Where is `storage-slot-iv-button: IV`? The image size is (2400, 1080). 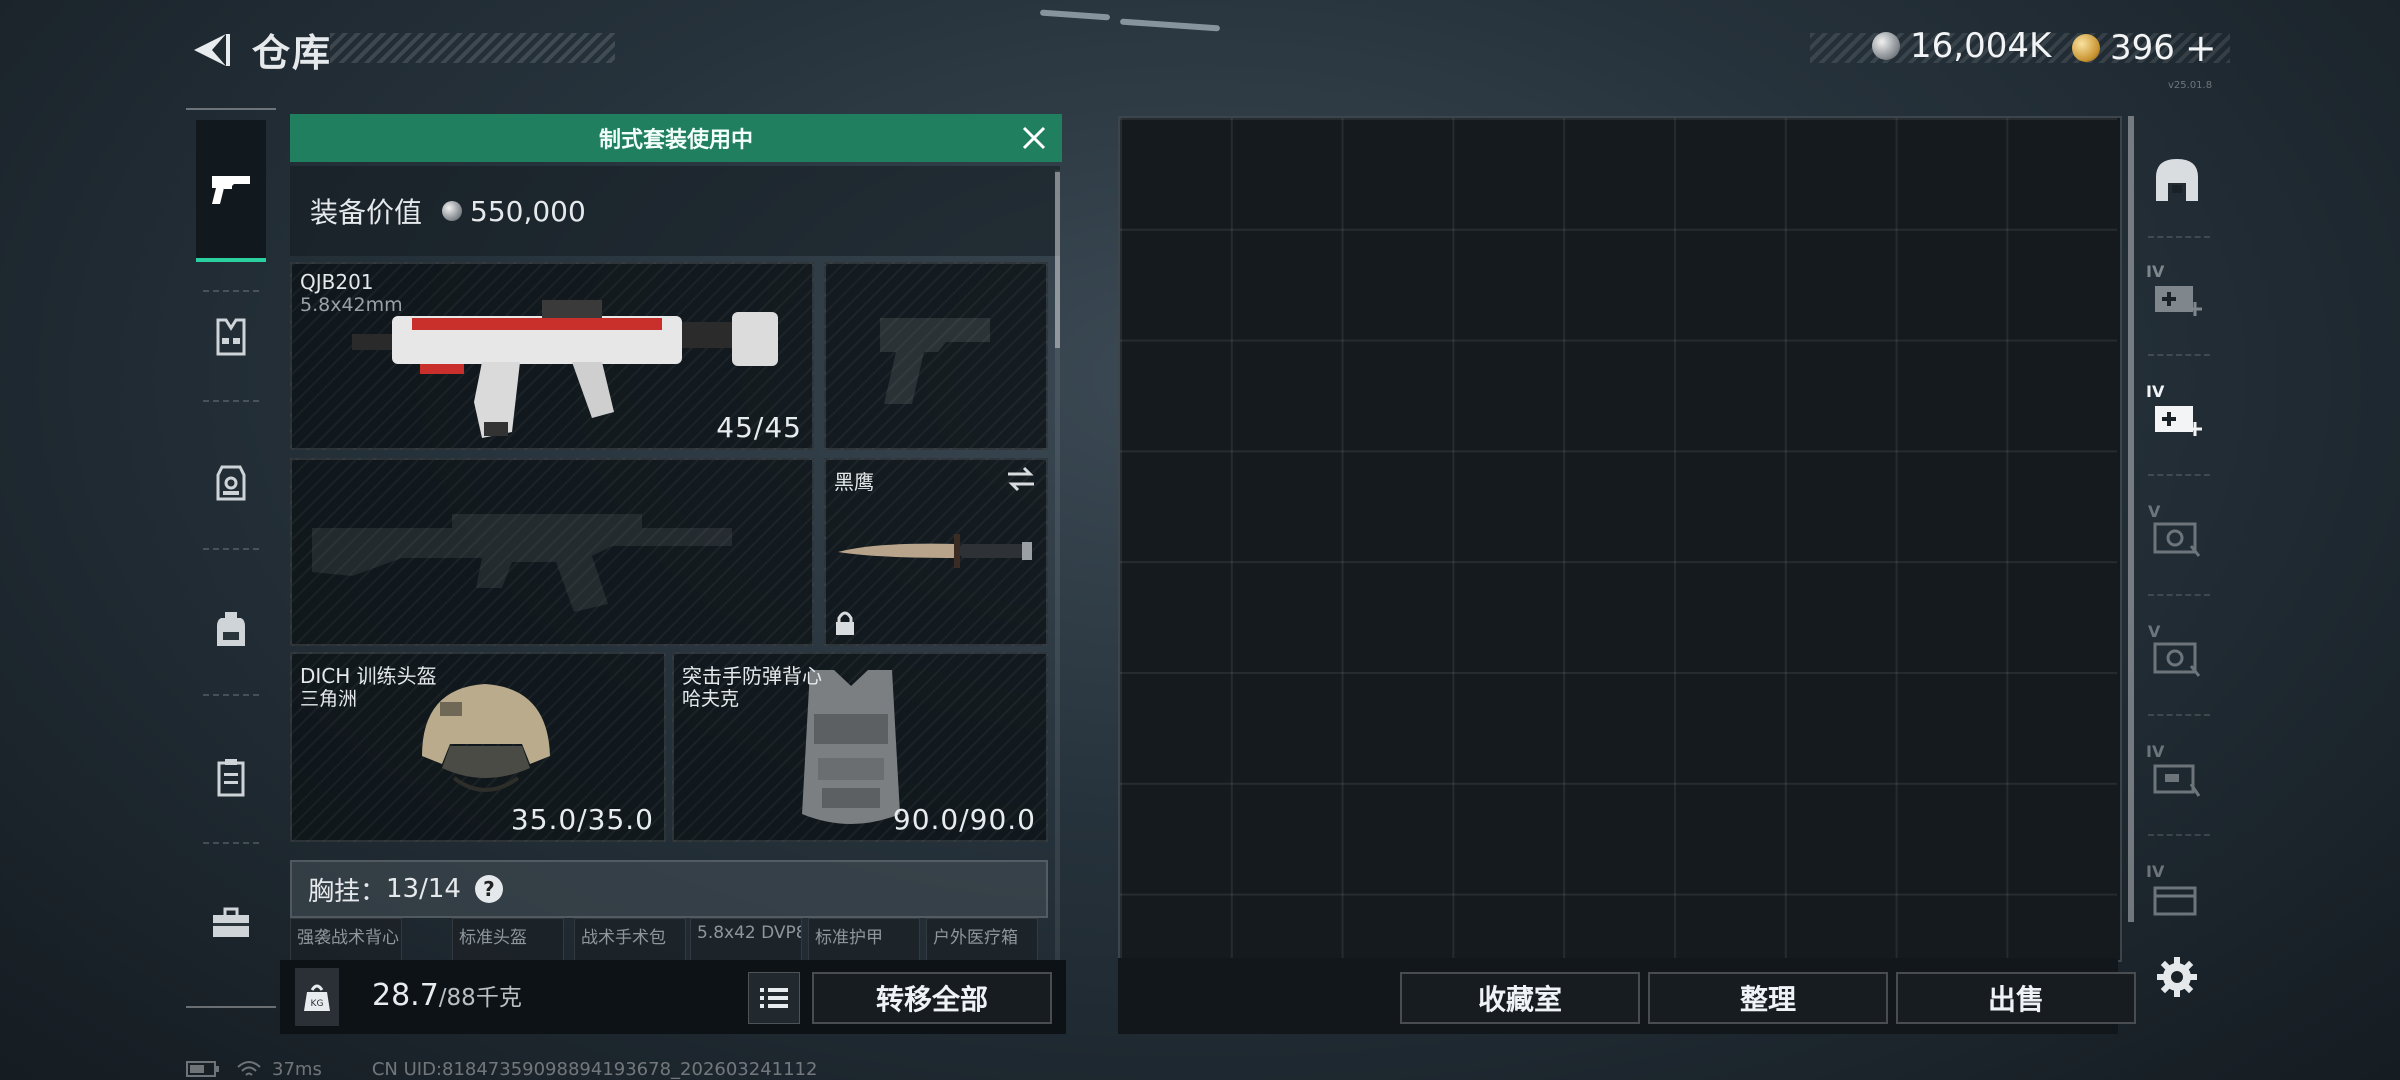
storage-slot-iv-button: IV is located at coordinates (2177, 895).